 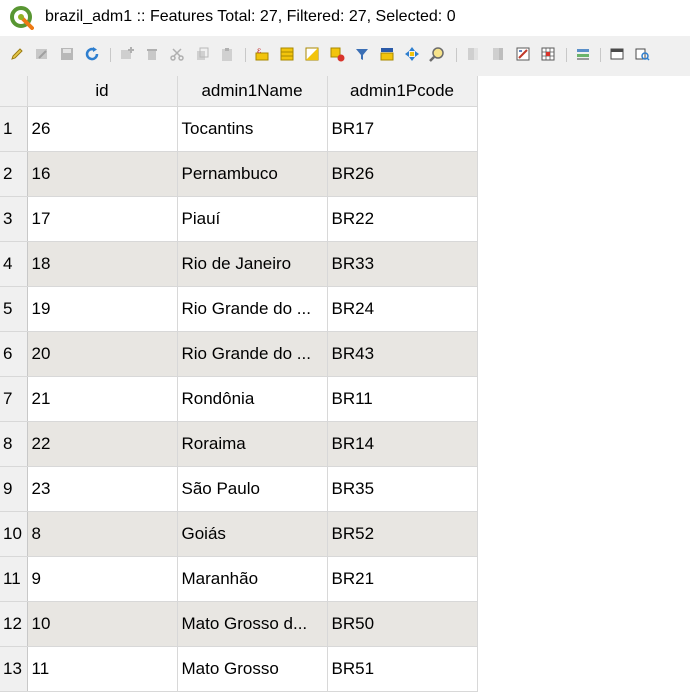 I want to click on cell-admin1pcode: BR26, so click(x=402, y=174).